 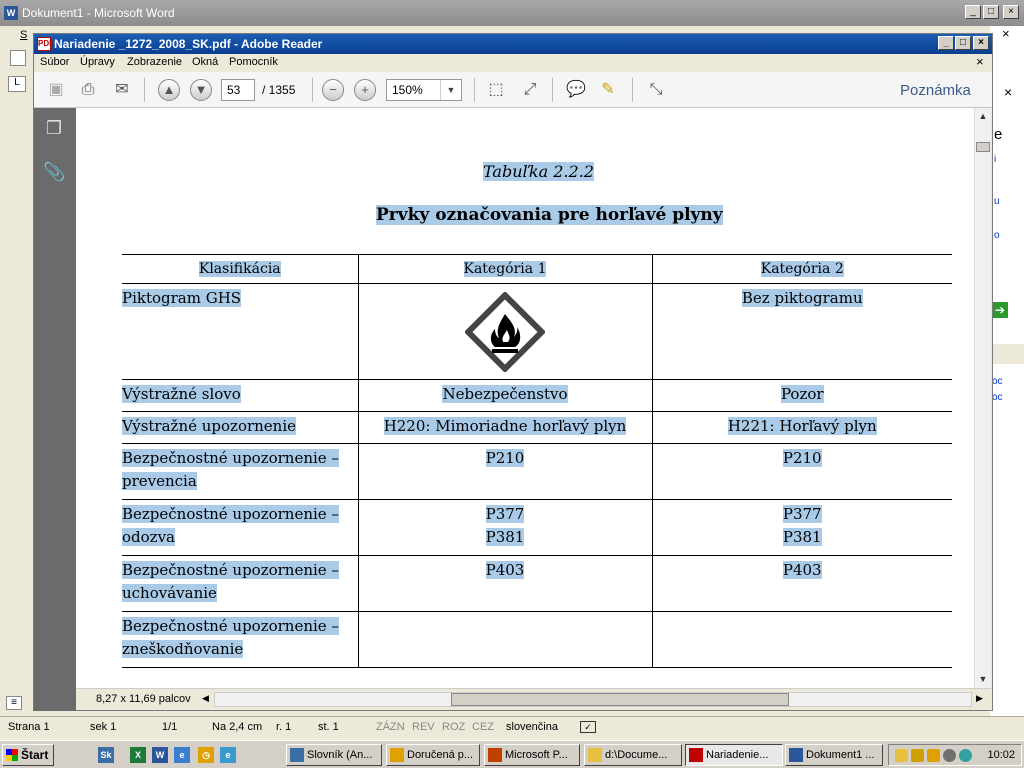 I want to click on zoom-out-icon: −, so click(x=333, y=90).